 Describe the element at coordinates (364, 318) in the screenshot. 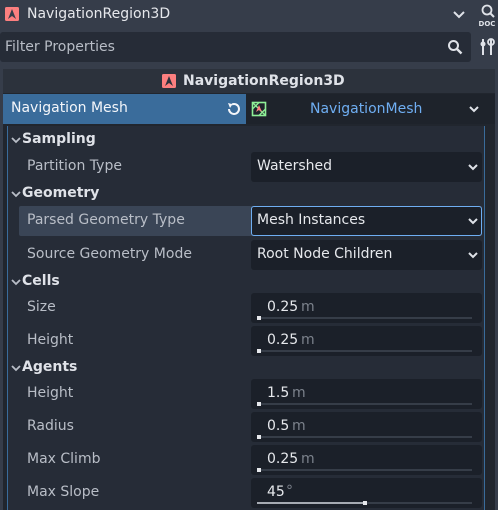

I see `cell-size-slider-track` at that location.